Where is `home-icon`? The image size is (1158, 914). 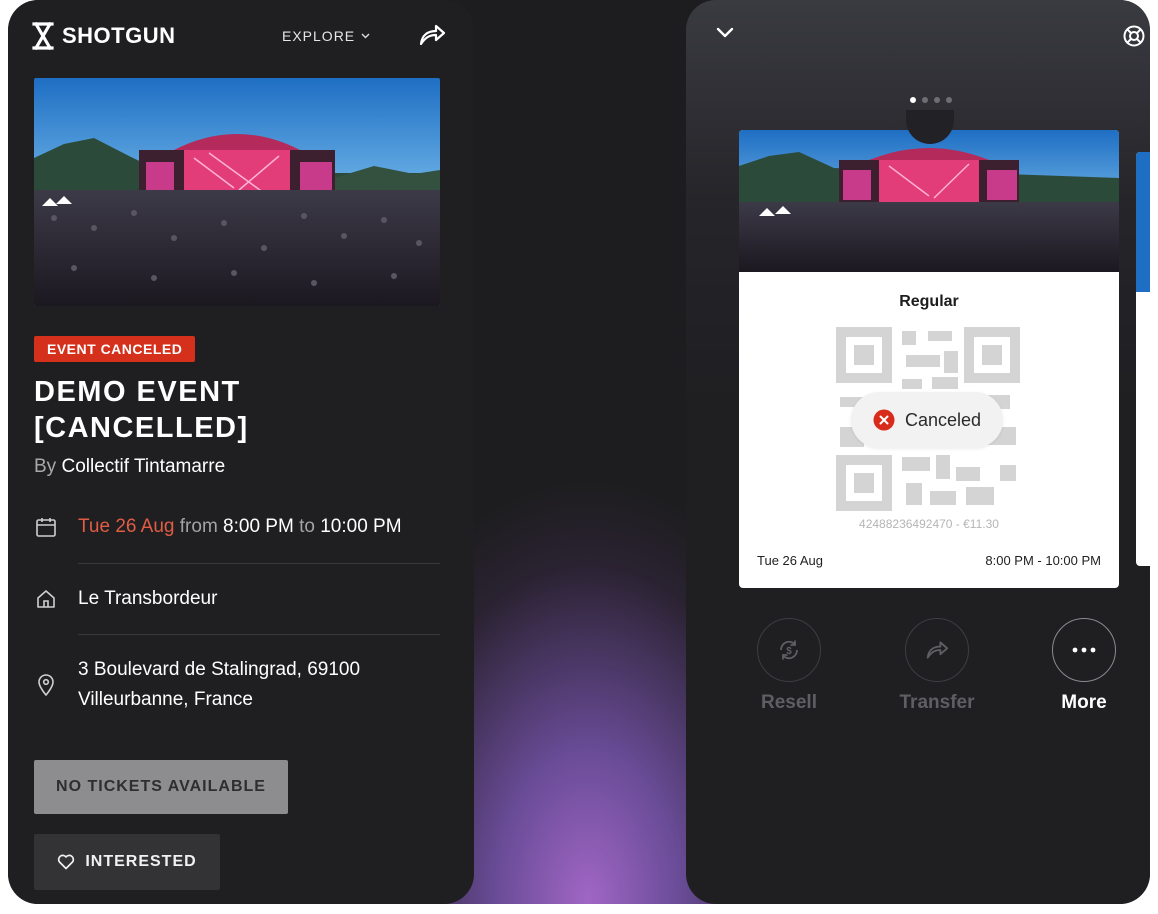
home-icon is located at coordinates (46, 599).